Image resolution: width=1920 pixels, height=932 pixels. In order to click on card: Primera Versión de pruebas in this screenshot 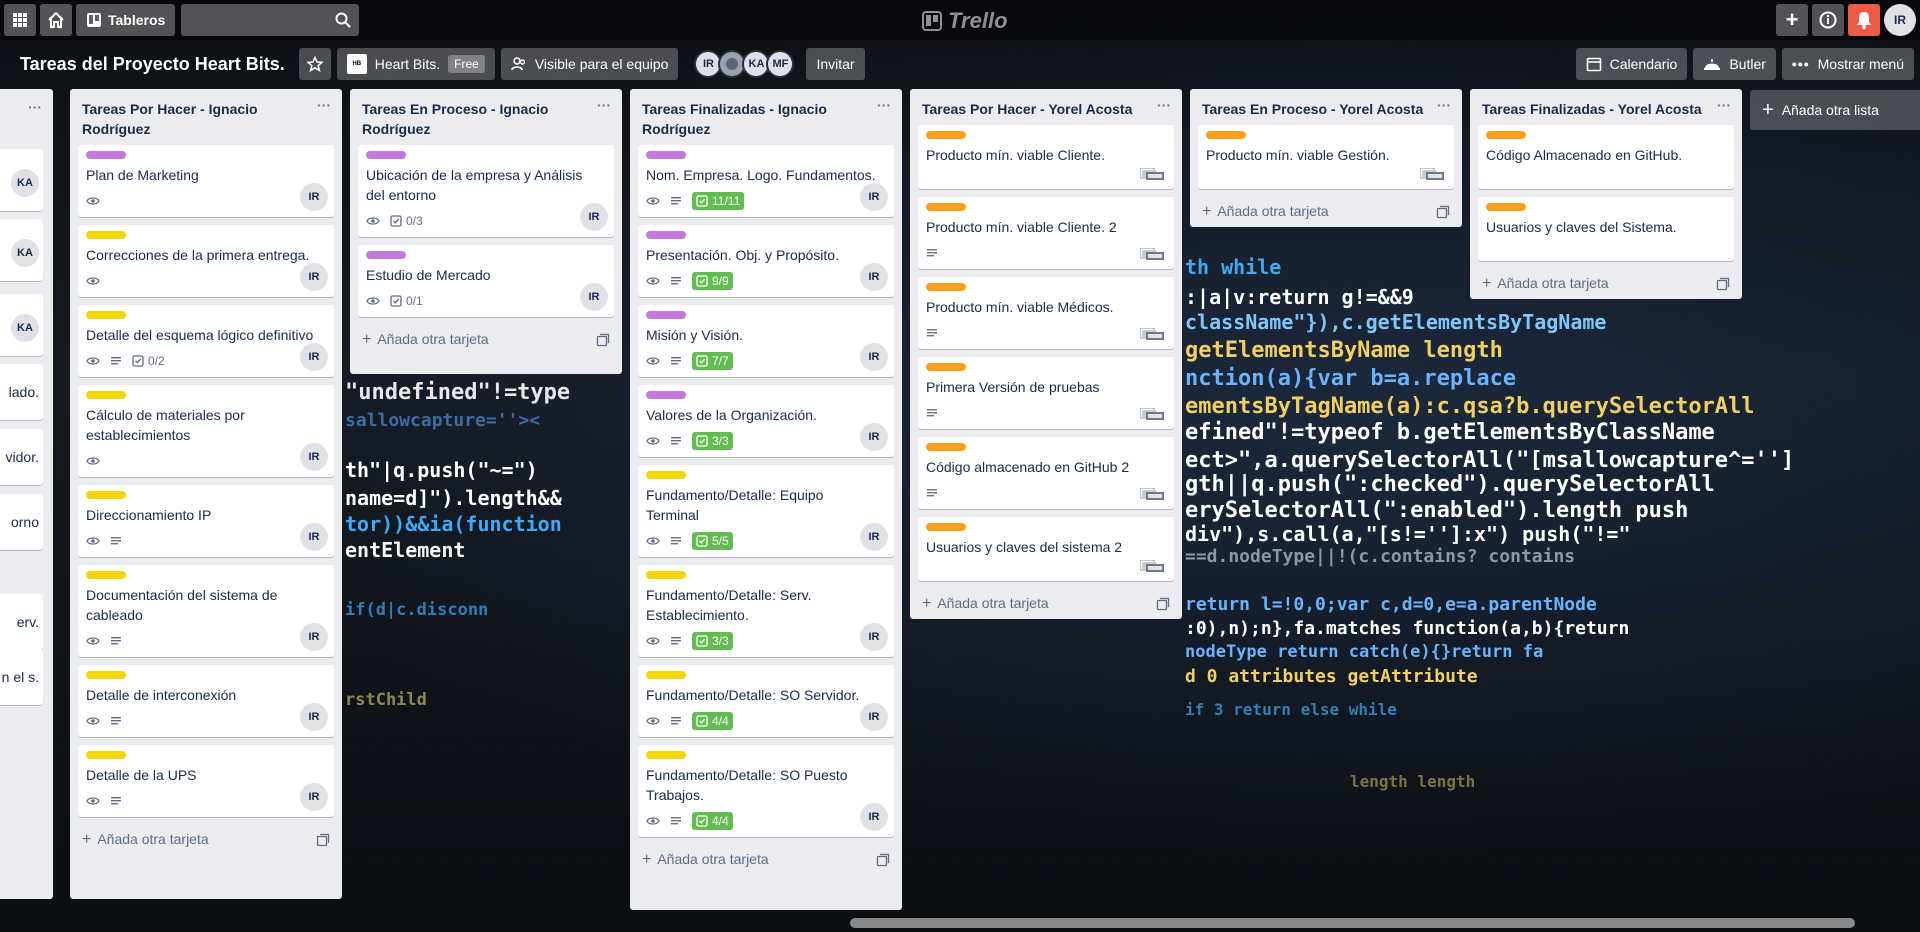, I will do `click(1046, 393)`.